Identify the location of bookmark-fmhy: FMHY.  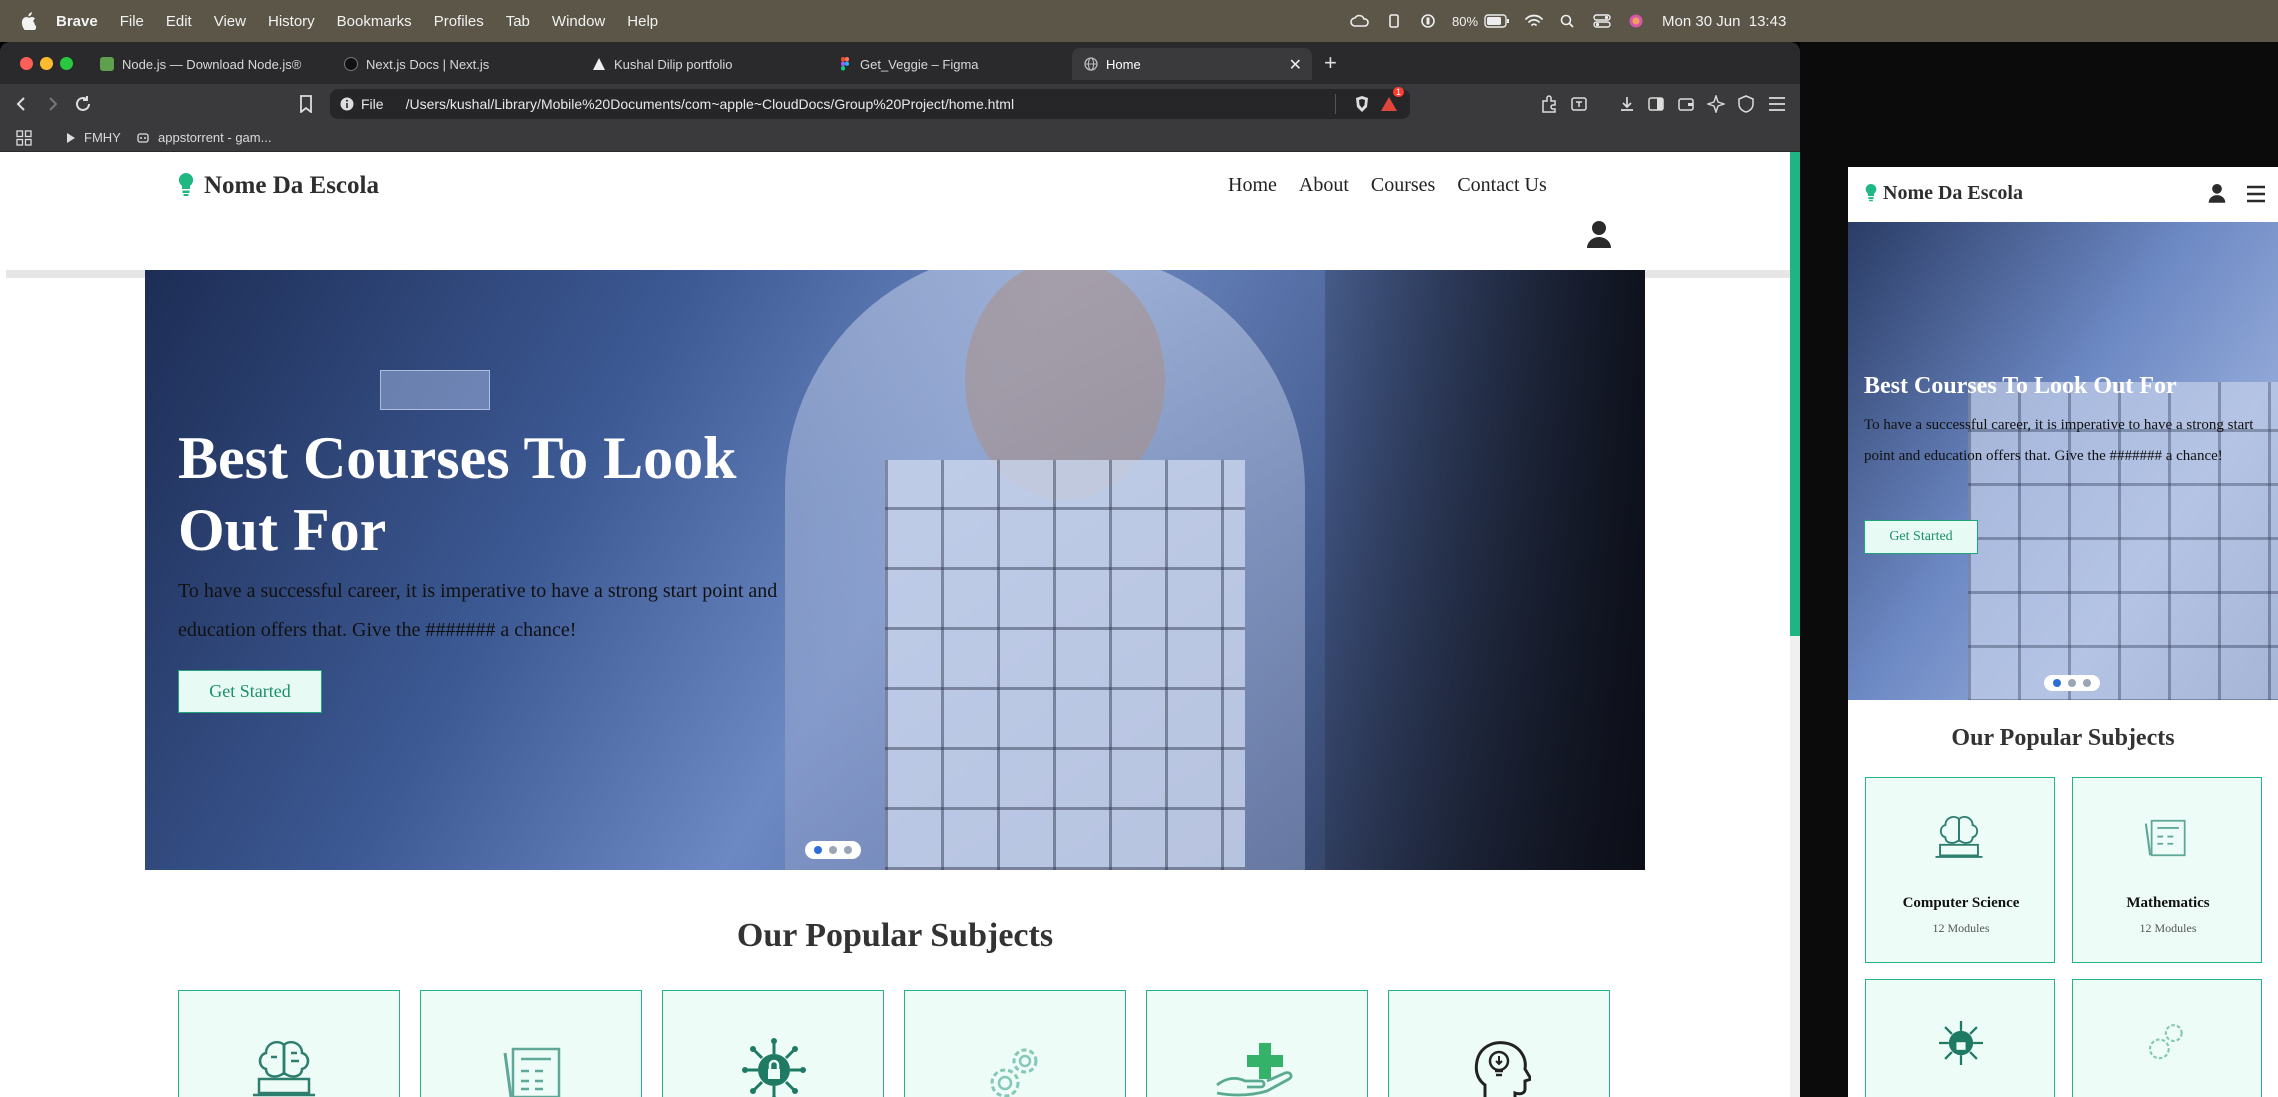
(93, 137).